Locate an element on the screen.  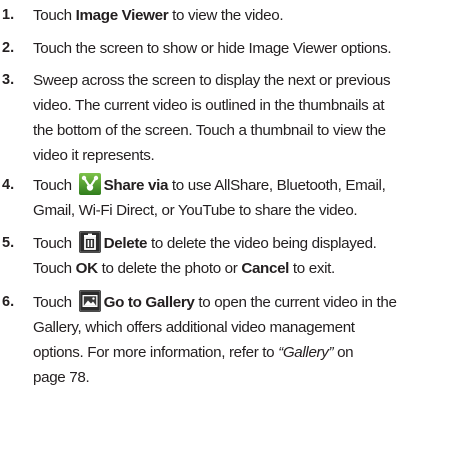
step-text: Touch Image Viewer to view the video. is located at coordinates (243, 15).